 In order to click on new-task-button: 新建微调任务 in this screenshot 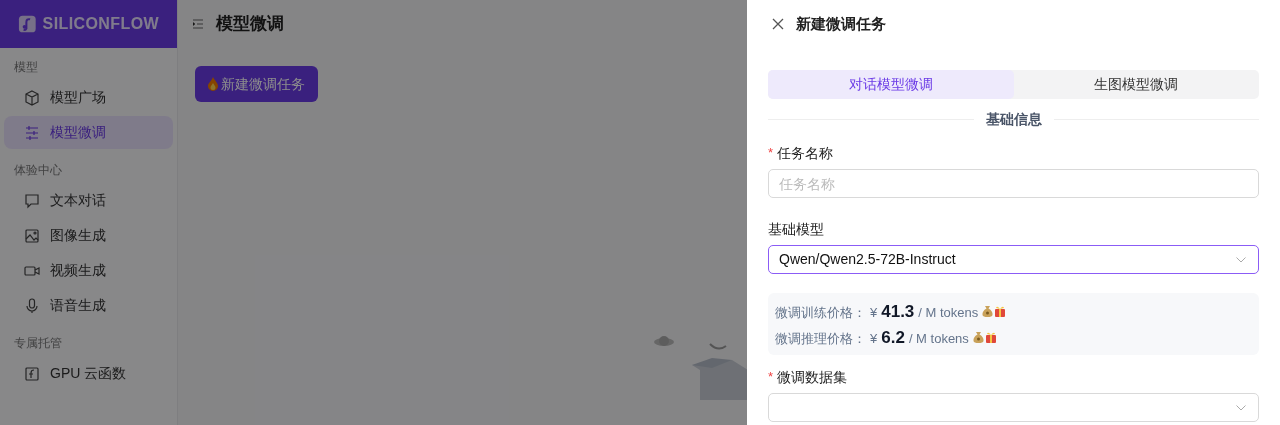, I will do `click(256, 84)`.